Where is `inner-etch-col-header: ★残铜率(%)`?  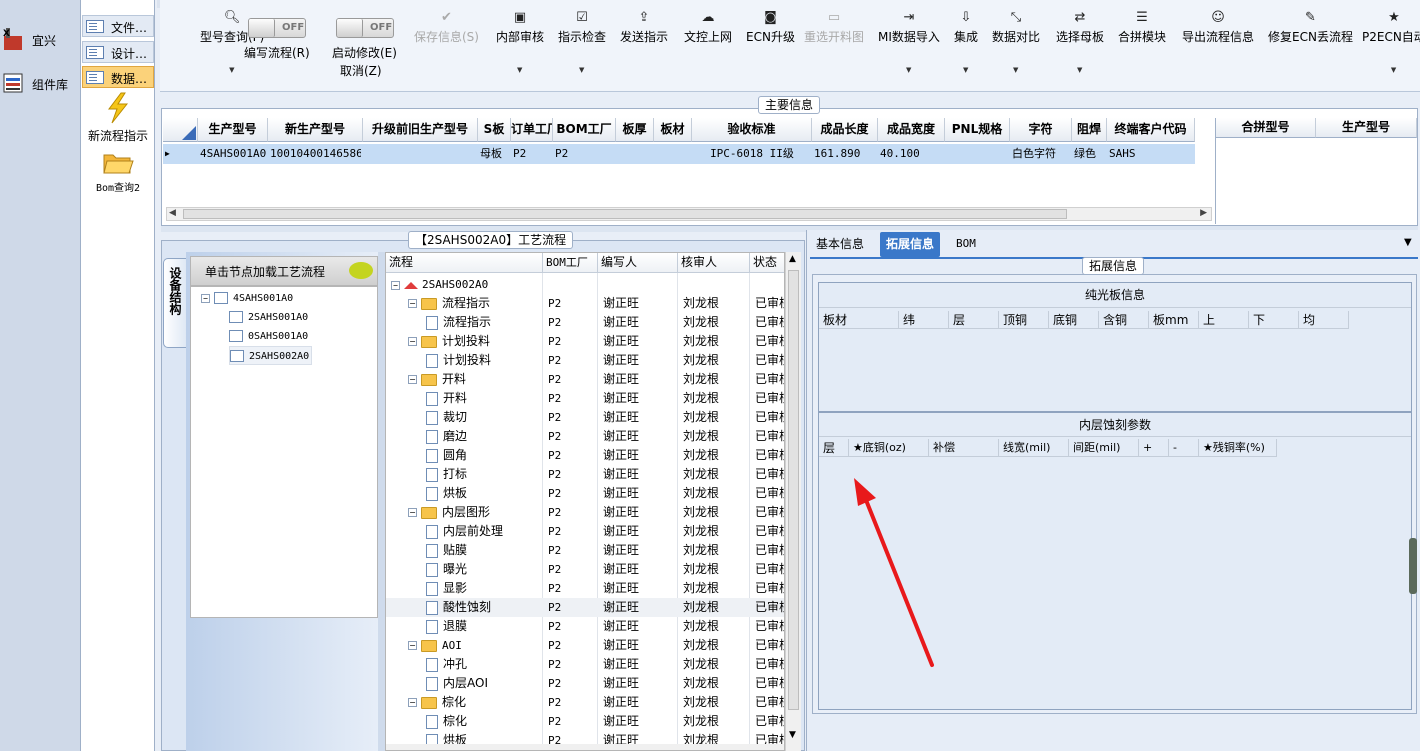
inner-etch-col-header: ★残铜率(%) is located at coordinates (1238, 448).